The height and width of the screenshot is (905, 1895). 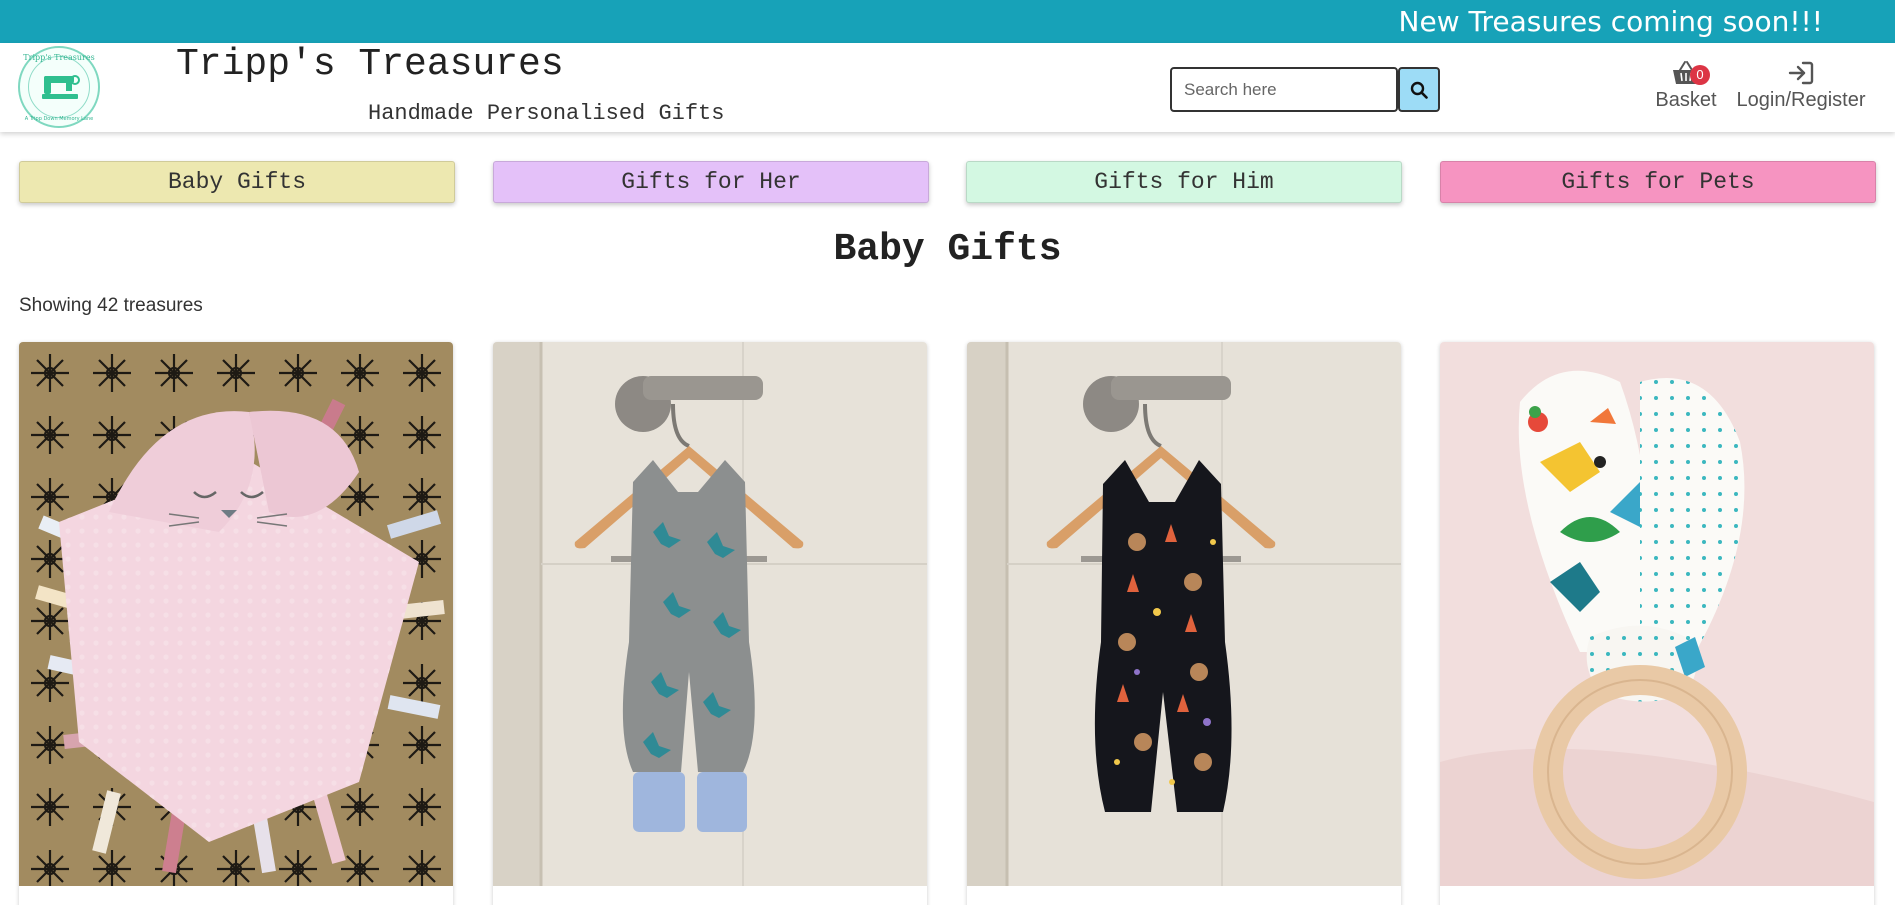 I want to click on search-icon, so click(x=1419, y=90).